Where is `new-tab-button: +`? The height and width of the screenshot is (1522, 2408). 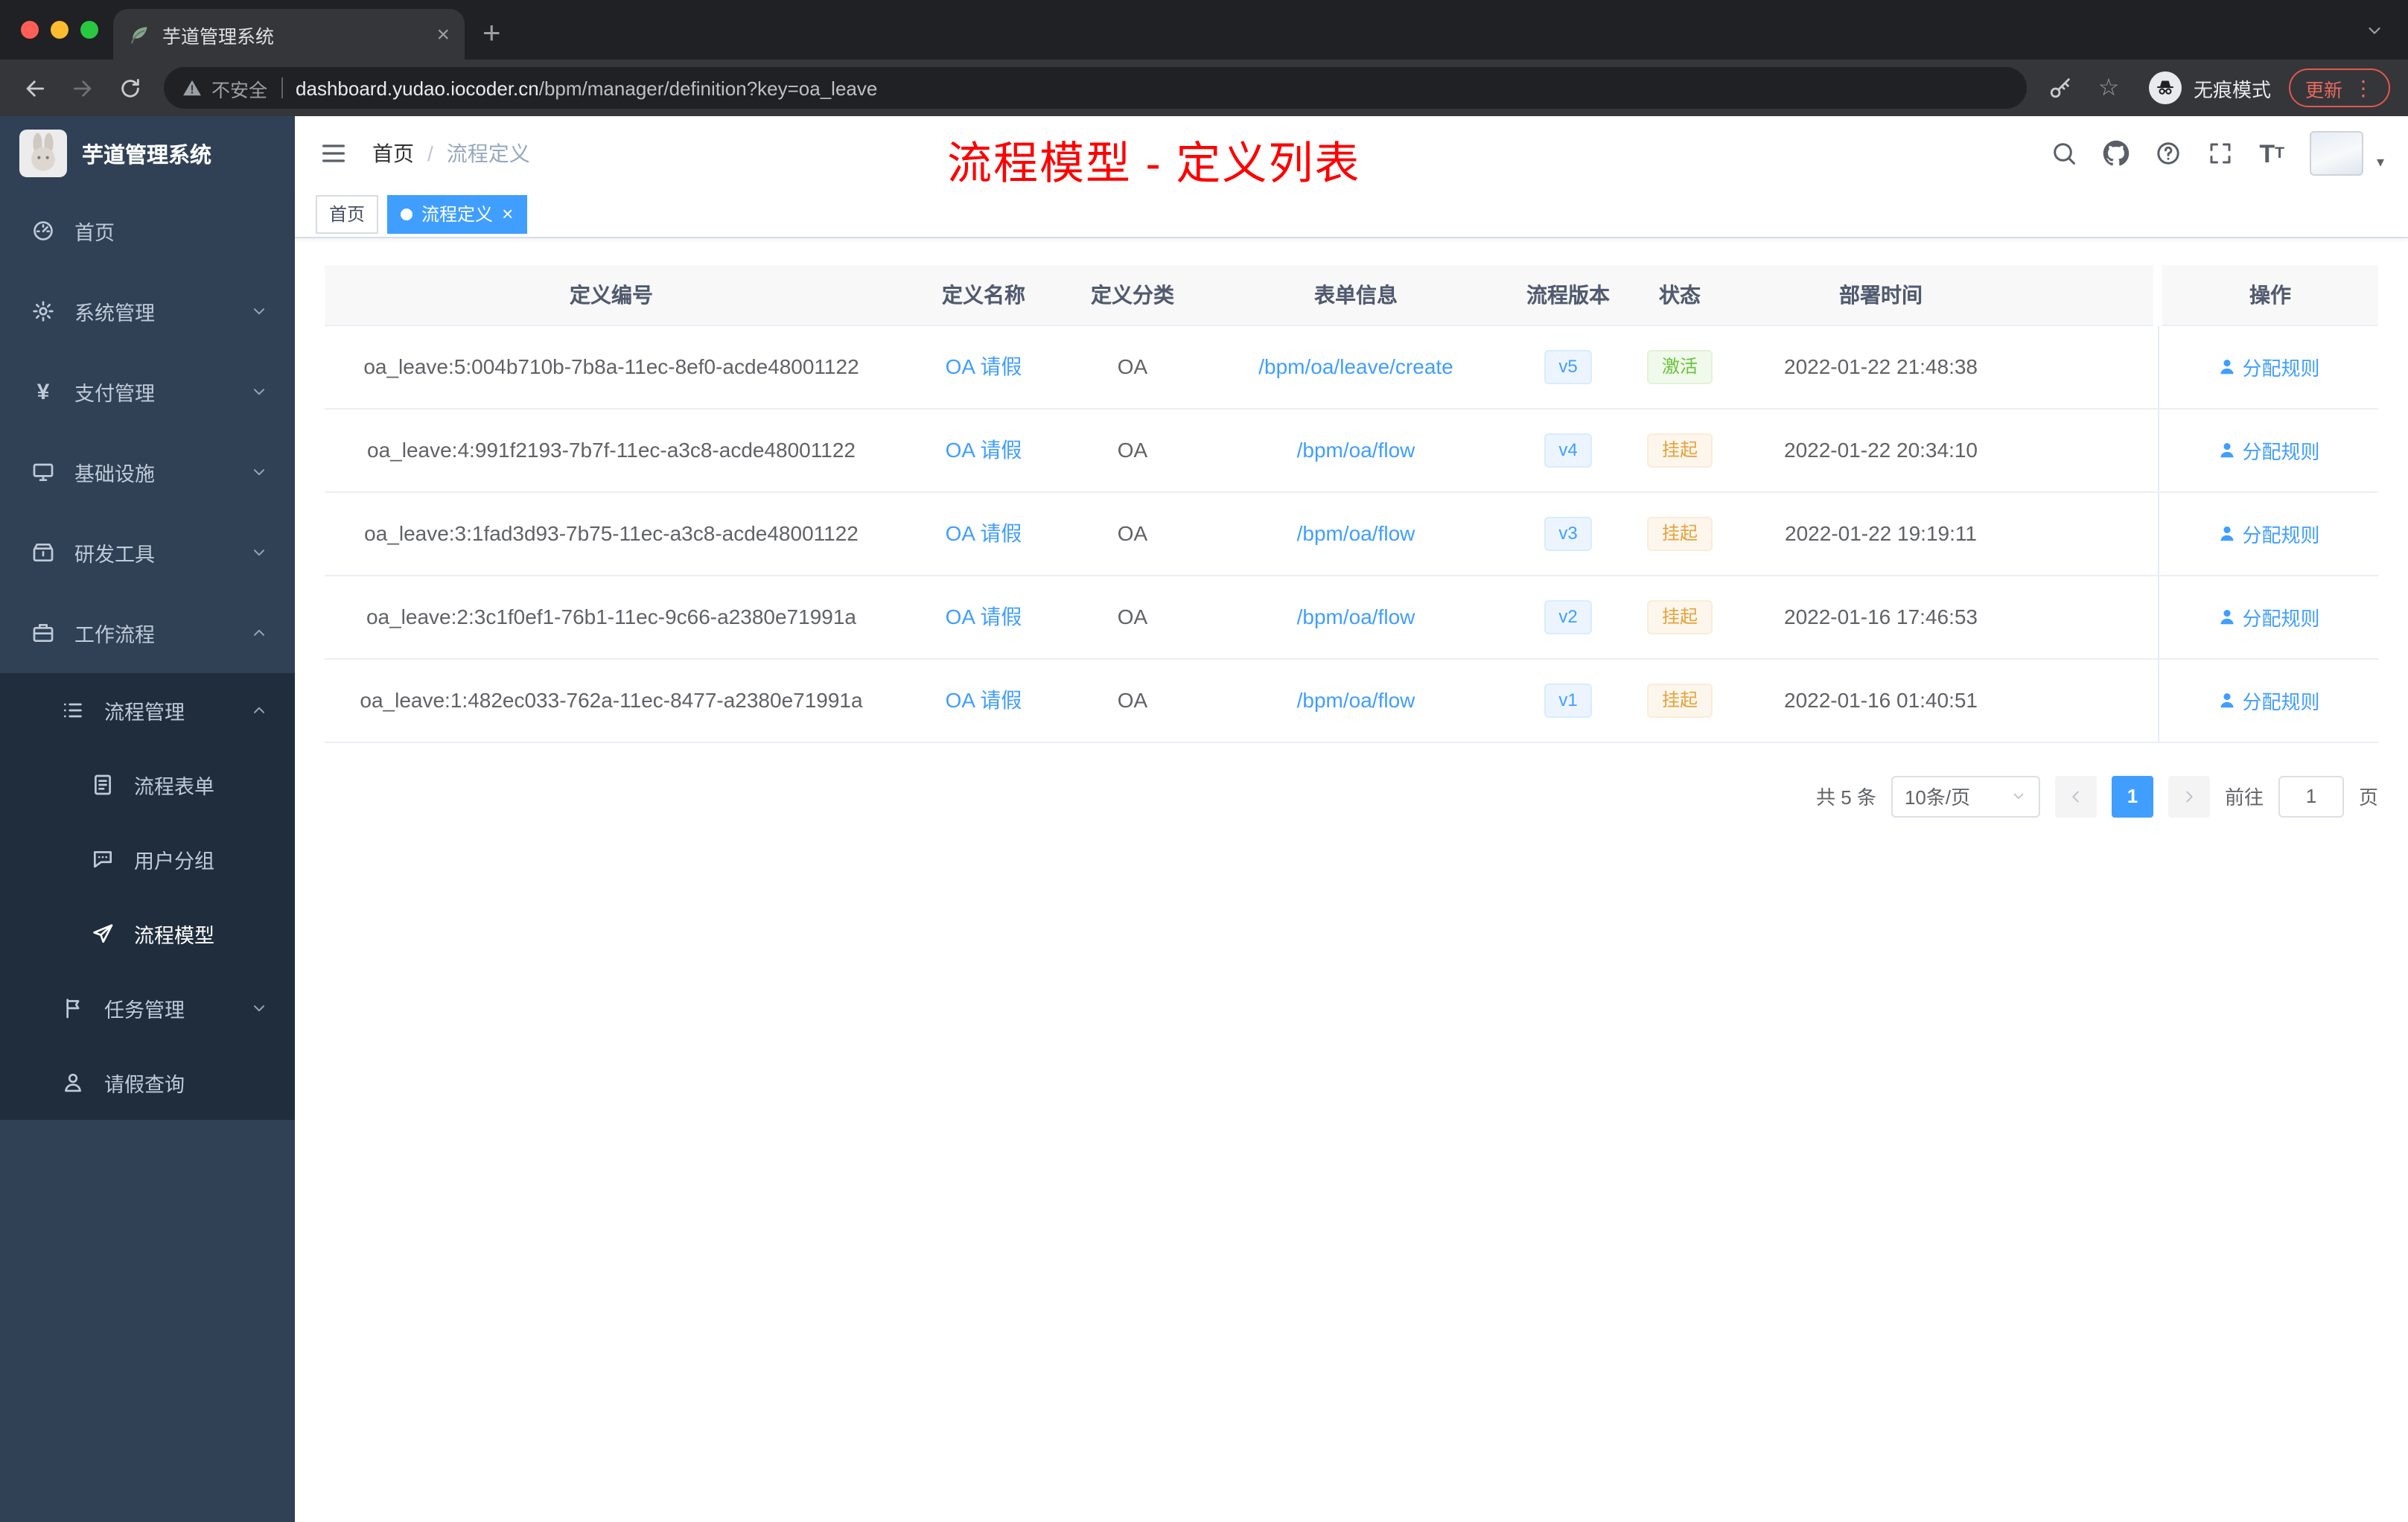 new-tab-button: + is located at coordinates (491, 33).